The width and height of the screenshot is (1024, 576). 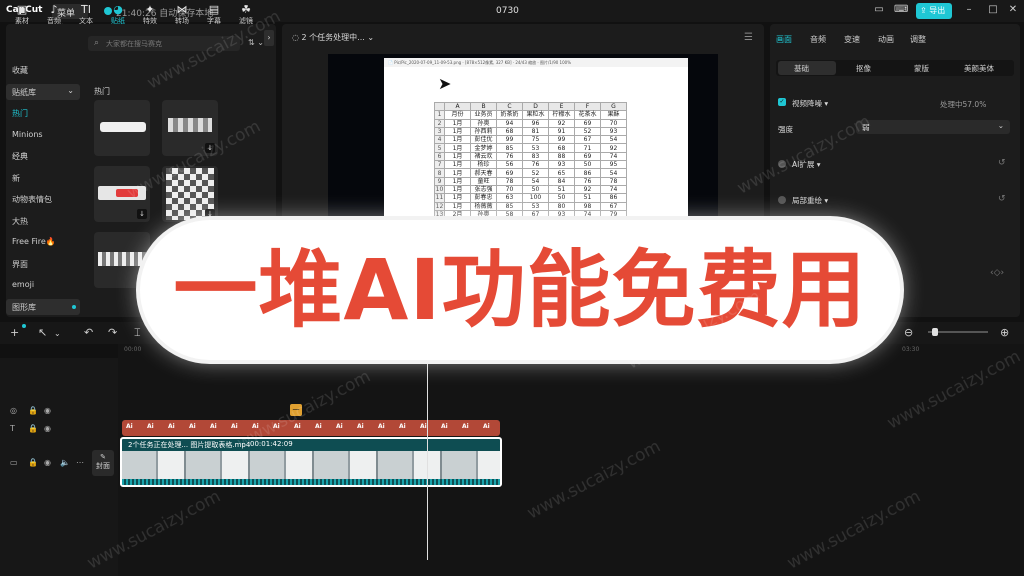 I want to click on sheet-cell: 3, so click(x=439, y=131).